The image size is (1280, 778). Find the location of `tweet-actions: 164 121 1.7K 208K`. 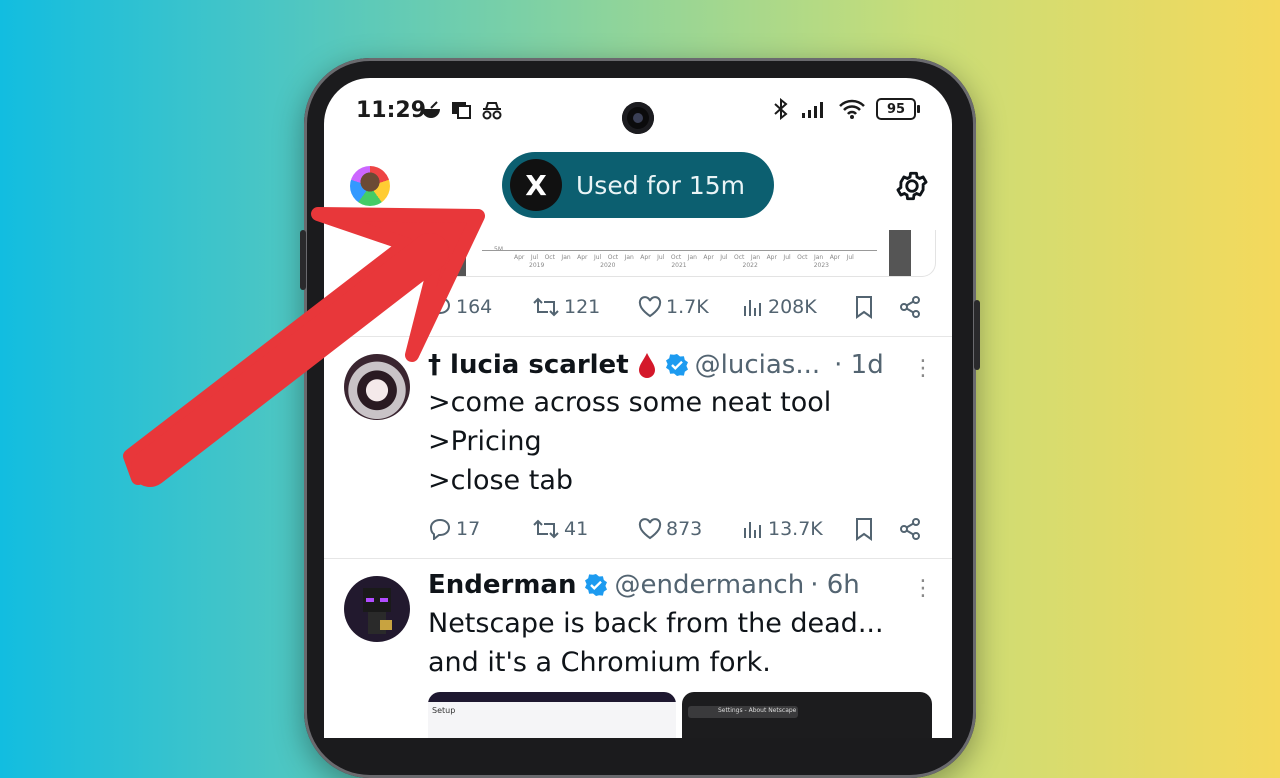

tweet-actions: 164 121 1.7K 208K is located at coordinates (678, 307).